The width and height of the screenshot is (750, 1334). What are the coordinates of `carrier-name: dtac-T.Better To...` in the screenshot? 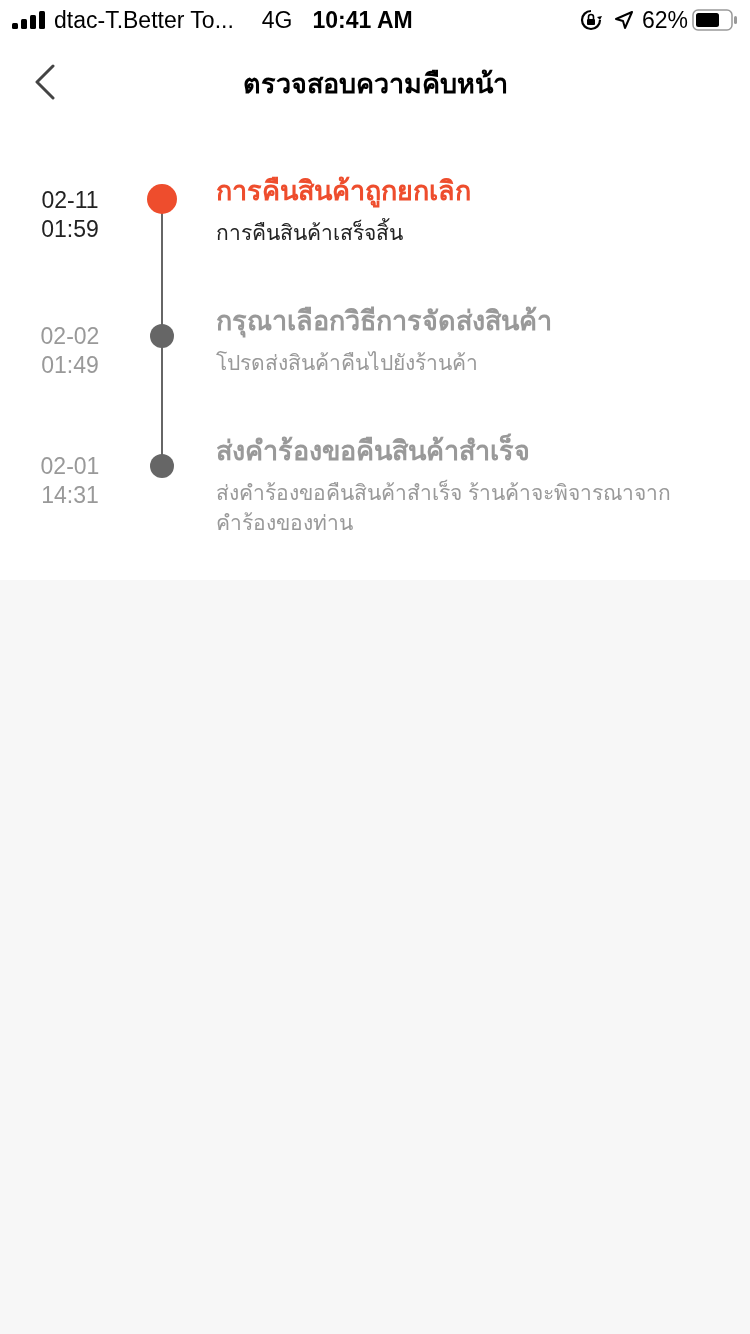 It's located at (144, 20).